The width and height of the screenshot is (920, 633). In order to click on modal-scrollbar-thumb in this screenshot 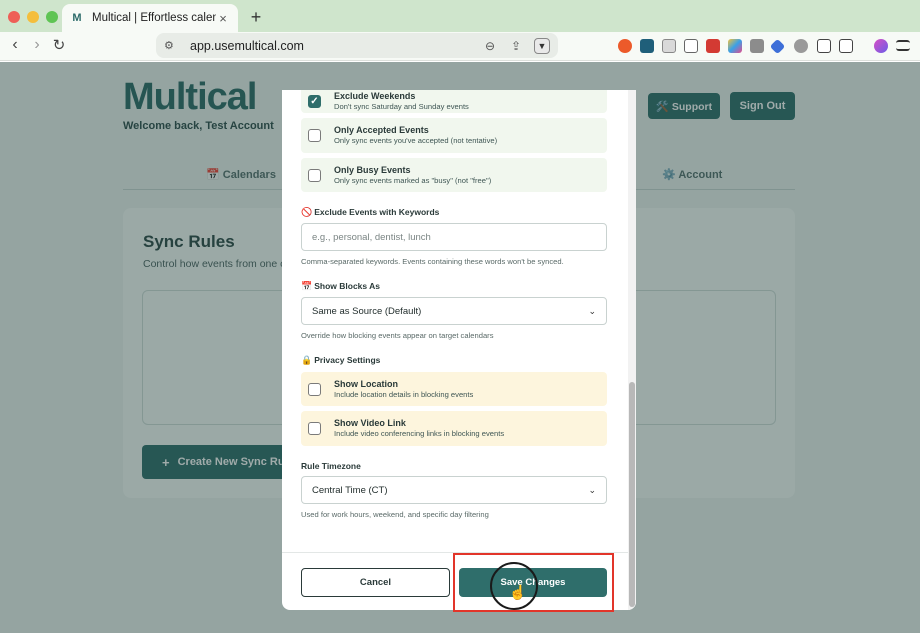, I will do `click(632, 494)`.